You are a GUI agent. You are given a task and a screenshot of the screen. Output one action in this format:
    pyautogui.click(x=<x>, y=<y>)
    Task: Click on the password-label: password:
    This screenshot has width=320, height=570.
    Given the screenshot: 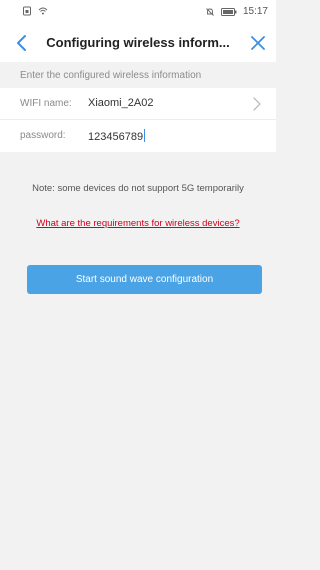 What is the action you would take?
    pyautogui.click(x=43, y=135)
    